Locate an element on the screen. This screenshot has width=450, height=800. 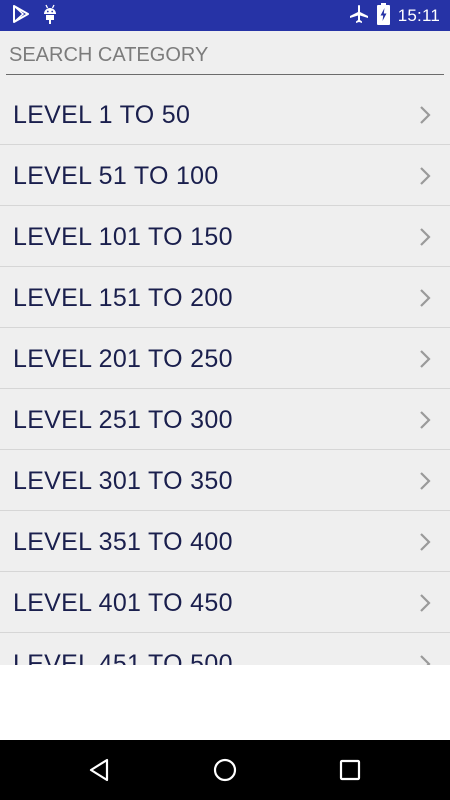
list-item-label: LEVEL 151 TO 200 is located at coordinates (123, 298).